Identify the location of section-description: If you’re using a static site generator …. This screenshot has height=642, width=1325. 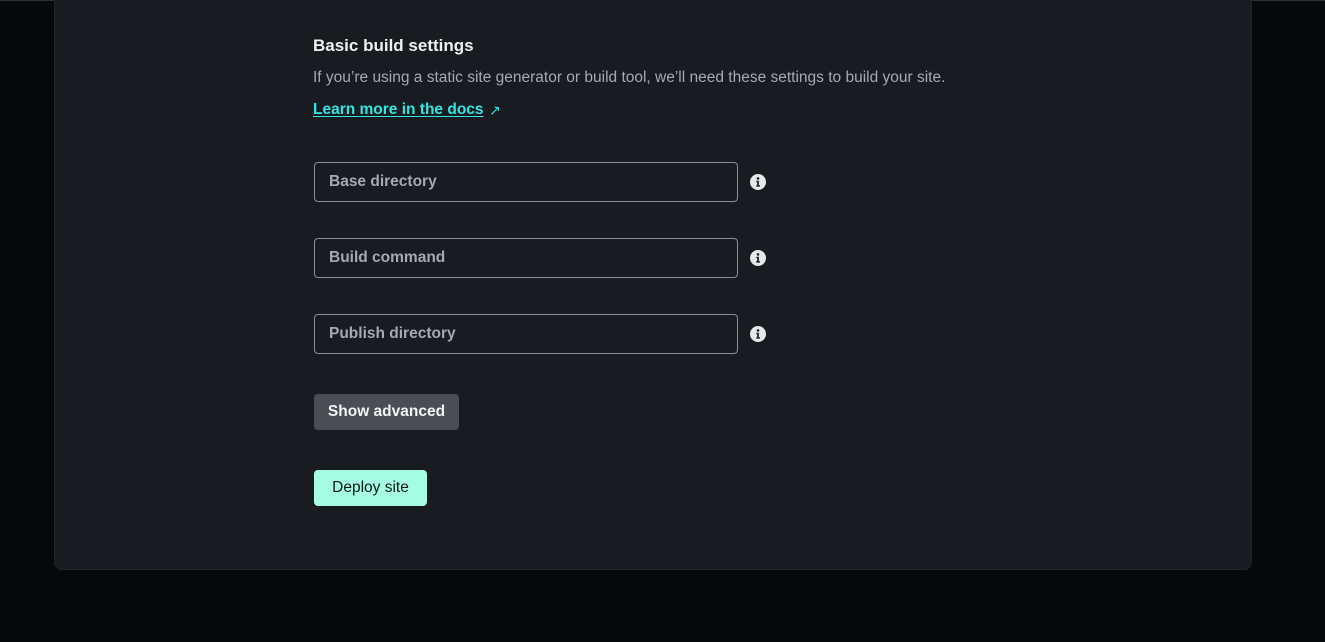
(629, 77).